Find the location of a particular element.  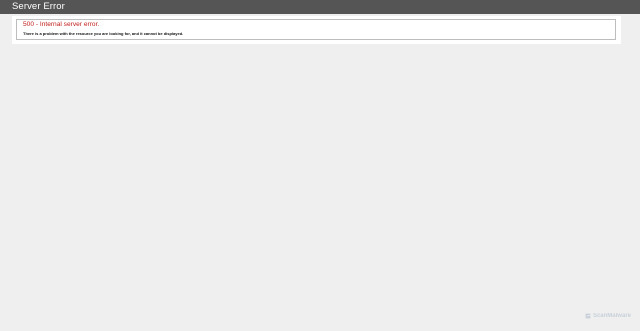

error-title: 500 - Internal server error. is located at coordinates (61, 24).